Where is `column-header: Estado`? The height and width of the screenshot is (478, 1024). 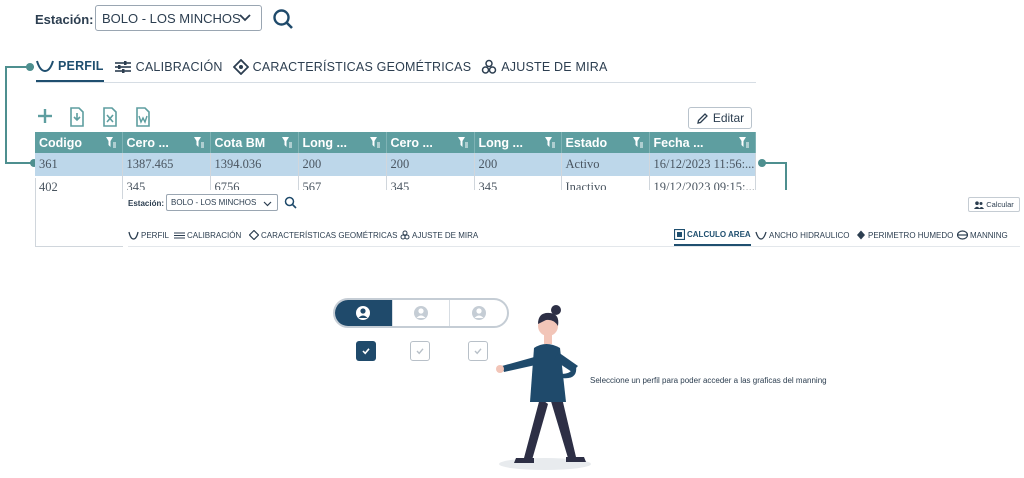
column-header: Estado is located at coordinates (605, 142).